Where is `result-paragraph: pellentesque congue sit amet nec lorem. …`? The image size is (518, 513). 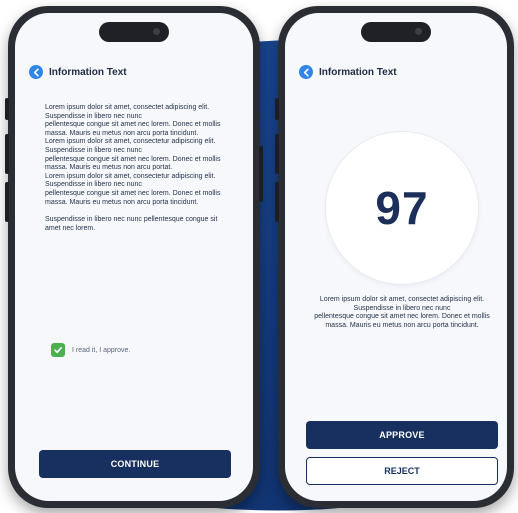
result-paragraph: pellentesque congue sit amet nec lorem. … is located at coordinates (402, 321).